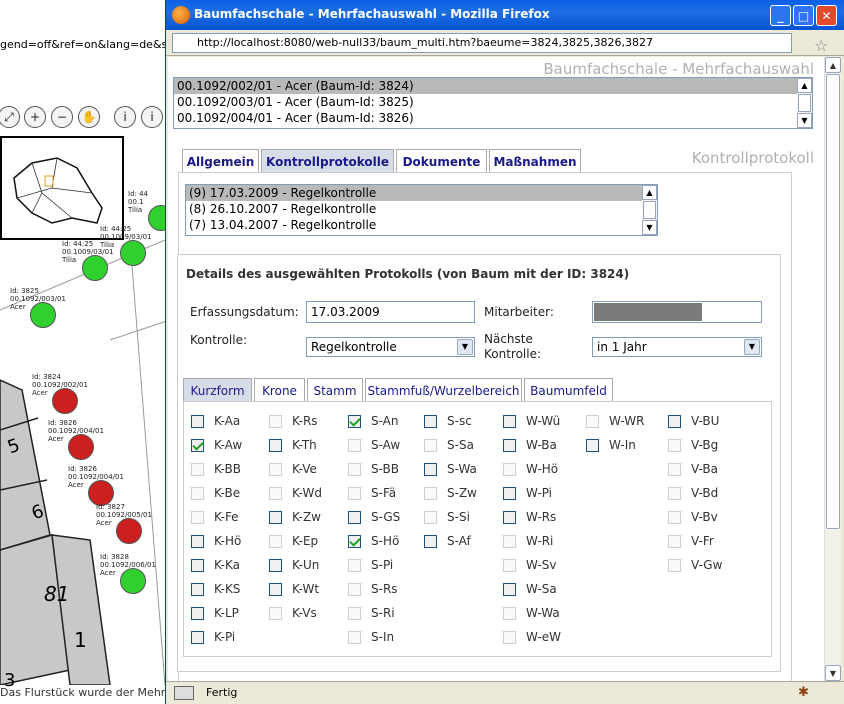 Image resolution: width=844 pixels, height=704 pixels. I want to click on checkbox-s-rs: S-Rs, so click(373, 589).